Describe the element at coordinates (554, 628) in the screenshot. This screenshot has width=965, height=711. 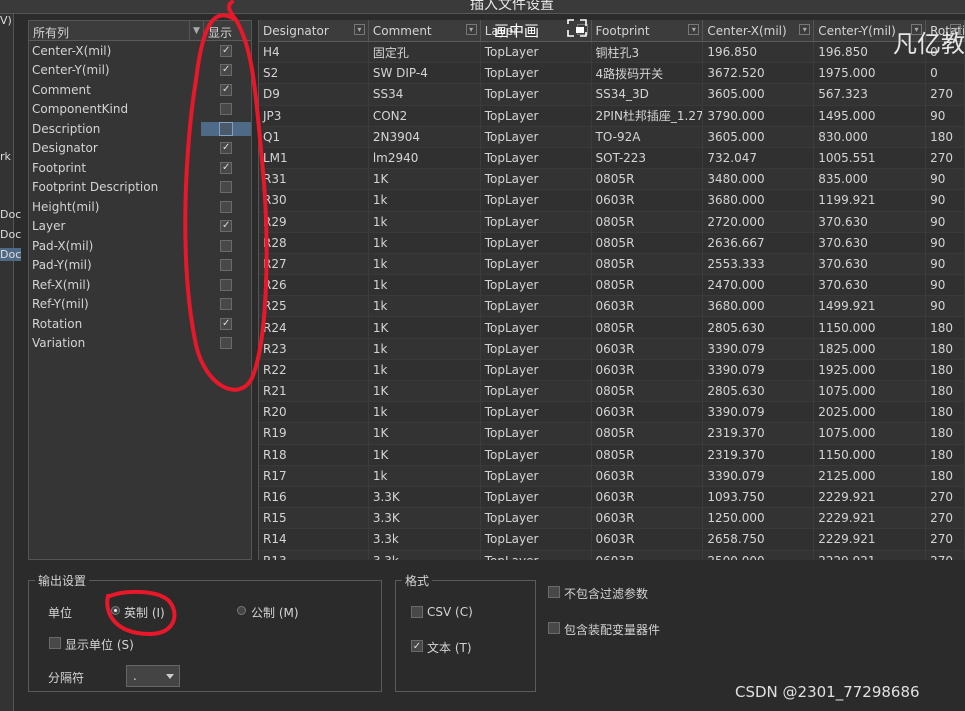
I see `include-variants-checkbox` at that location.